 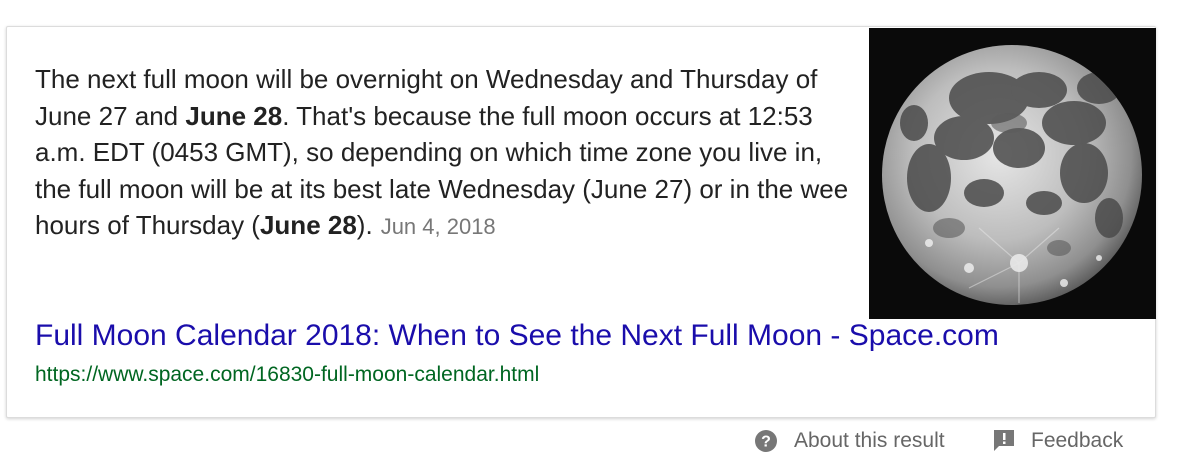 What do you see at coordinates (364, 225) in the screenshot?
I see `snippet-text-part-3: ).` at bounding box center [364, 225].